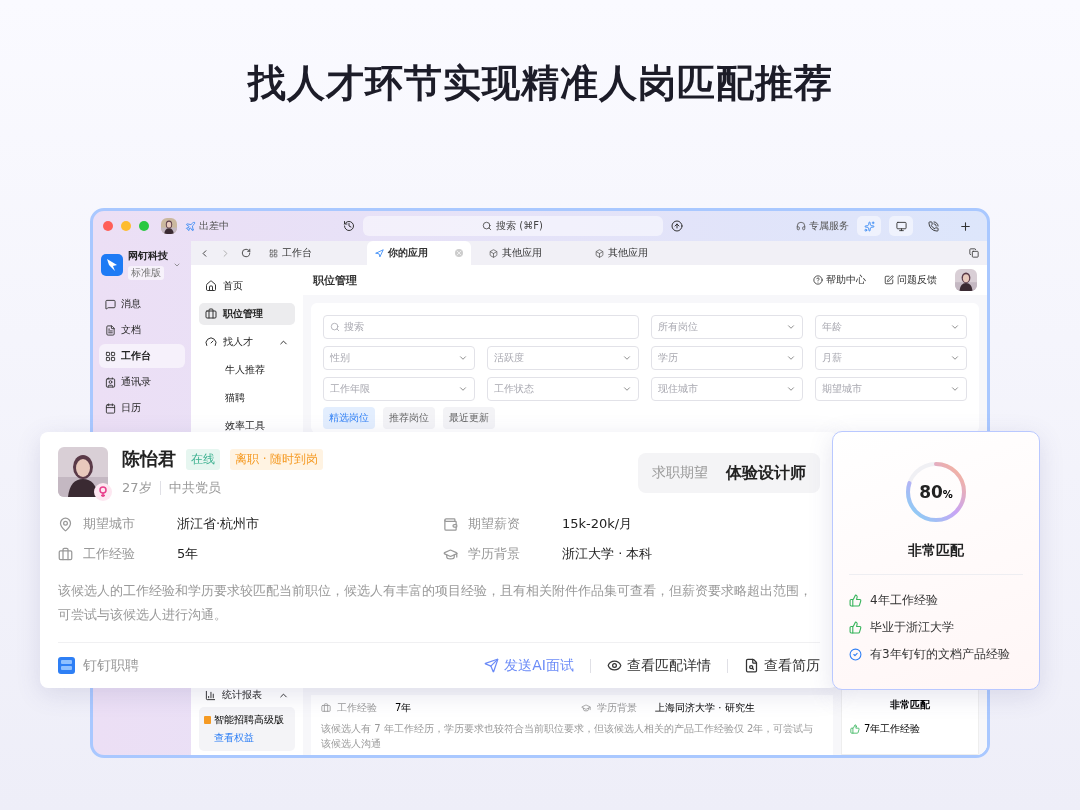 Image resolution: width=1080 pixels, height=810 pixels. Describe the element at coordinates (379, 253) in the screenshot. I see `app-icon` at that location.